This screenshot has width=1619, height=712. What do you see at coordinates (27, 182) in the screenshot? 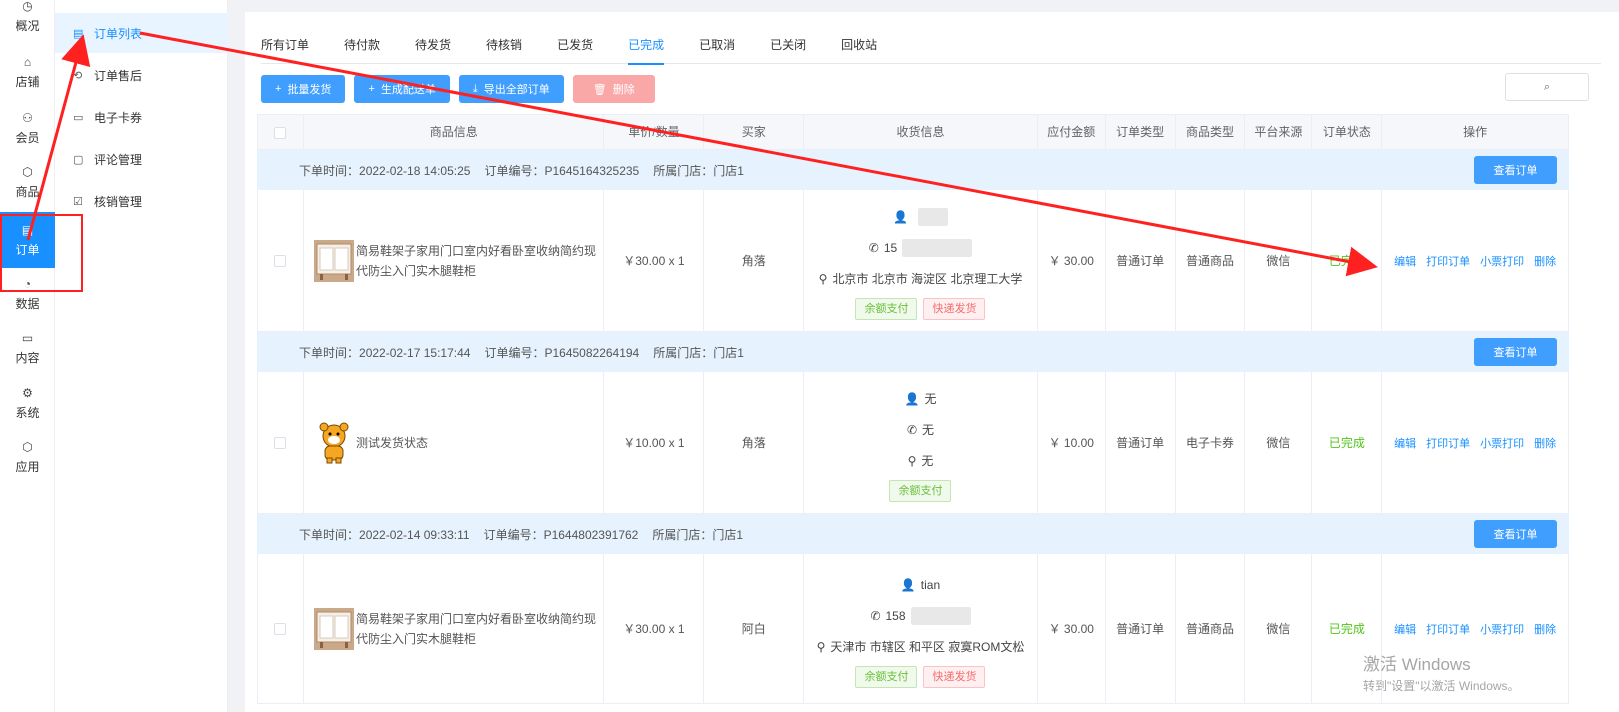
I see `nav-goods: ⬡ 商品` at bounding box center [27, 182].